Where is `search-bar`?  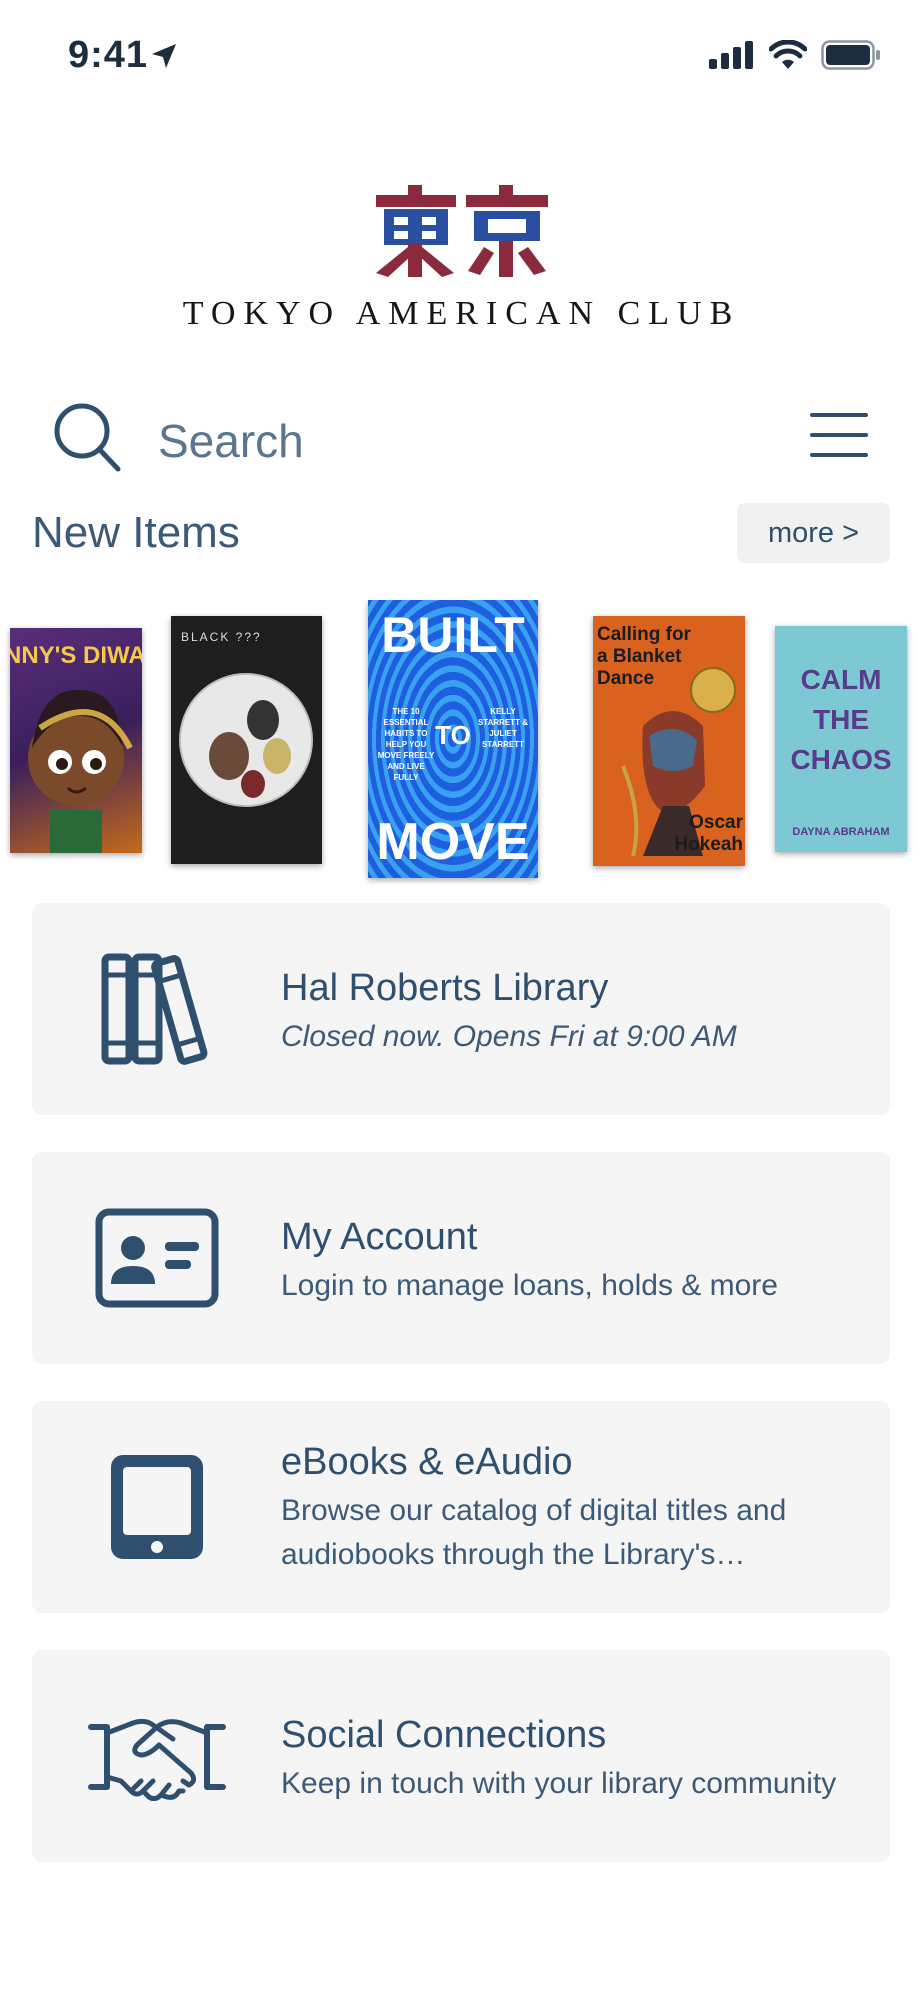
search-bar is located at coordinates (461, 440).